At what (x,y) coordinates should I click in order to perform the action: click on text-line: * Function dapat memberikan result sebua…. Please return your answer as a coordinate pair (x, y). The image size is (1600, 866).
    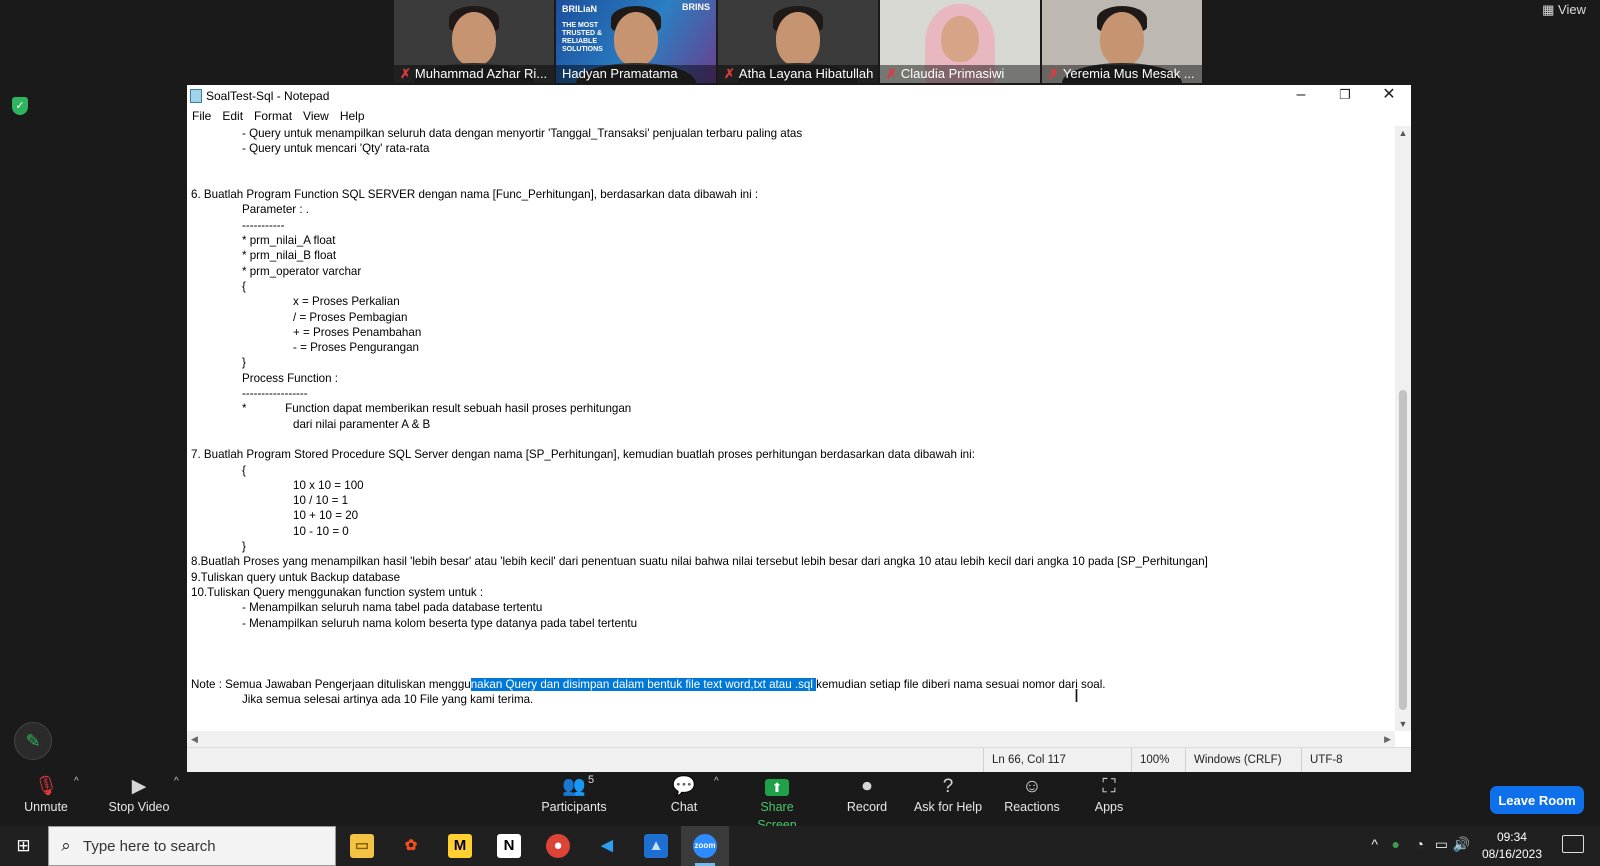
    Looking at the image, I should click on (437, 409).